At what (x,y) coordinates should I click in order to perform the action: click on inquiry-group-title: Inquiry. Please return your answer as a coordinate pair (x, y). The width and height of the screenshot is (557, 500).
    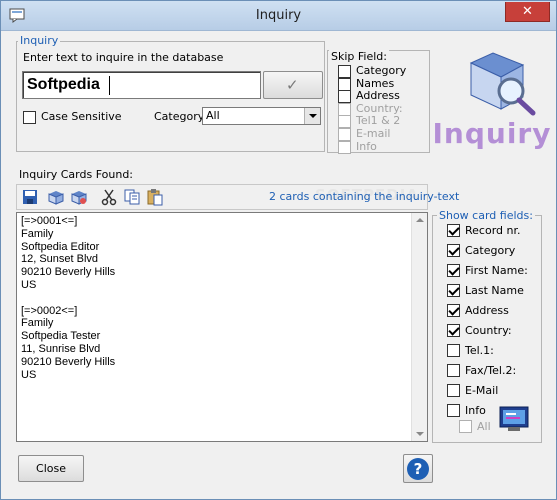
    Looking at the image, I should click on (39, 40).